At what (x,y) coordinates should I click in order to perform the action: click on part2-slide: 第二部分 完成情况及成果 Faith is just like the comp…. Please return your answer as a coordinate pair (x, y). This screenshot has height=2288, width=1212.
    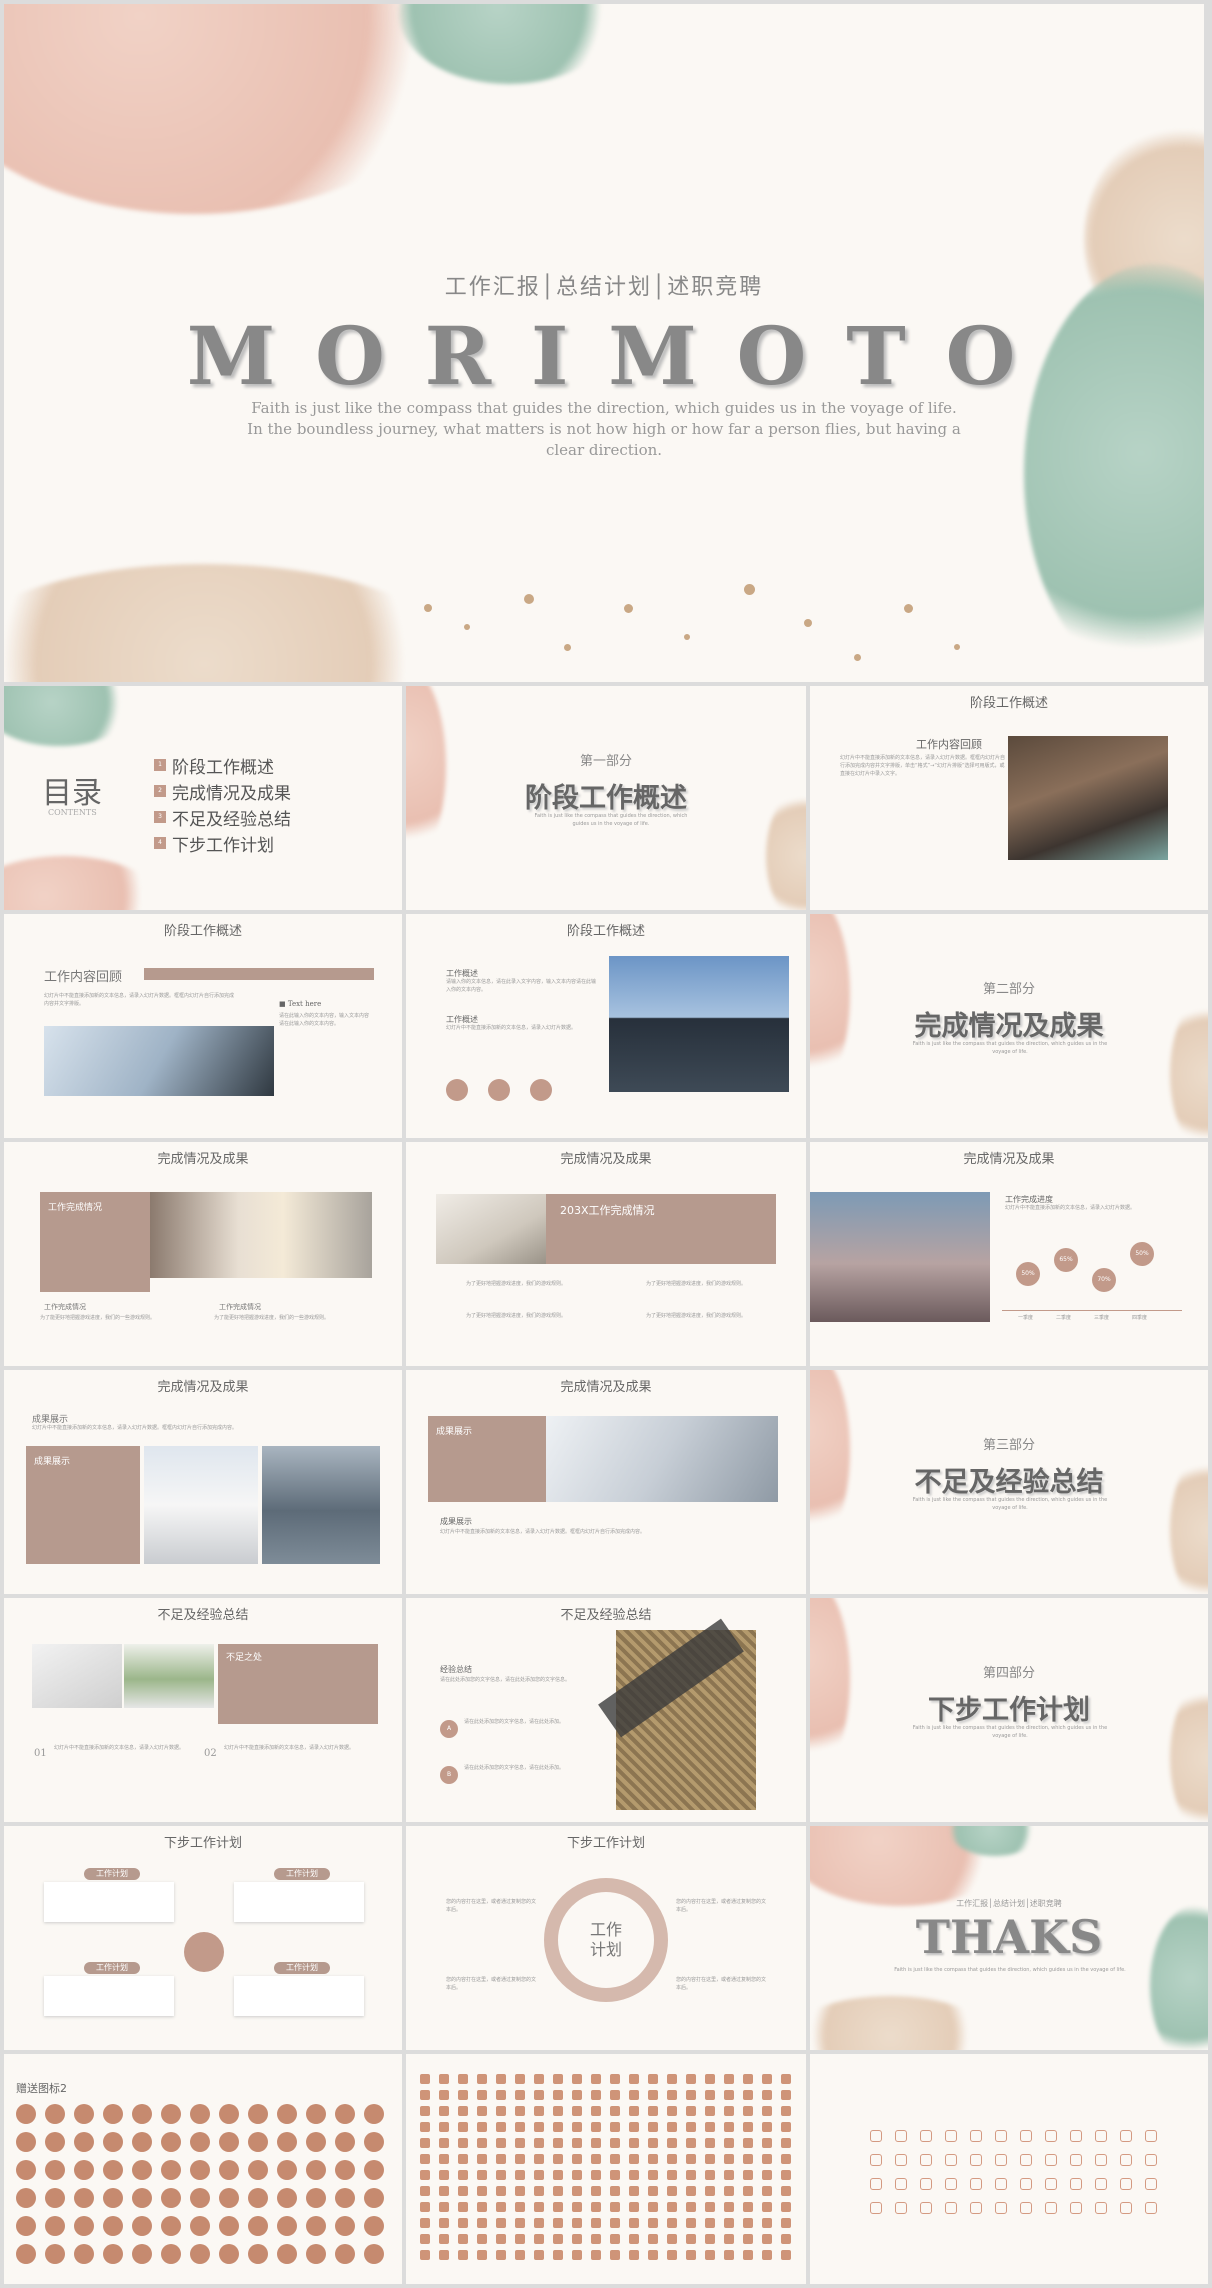
    Looking at the image, I should click on (1009, 1026).